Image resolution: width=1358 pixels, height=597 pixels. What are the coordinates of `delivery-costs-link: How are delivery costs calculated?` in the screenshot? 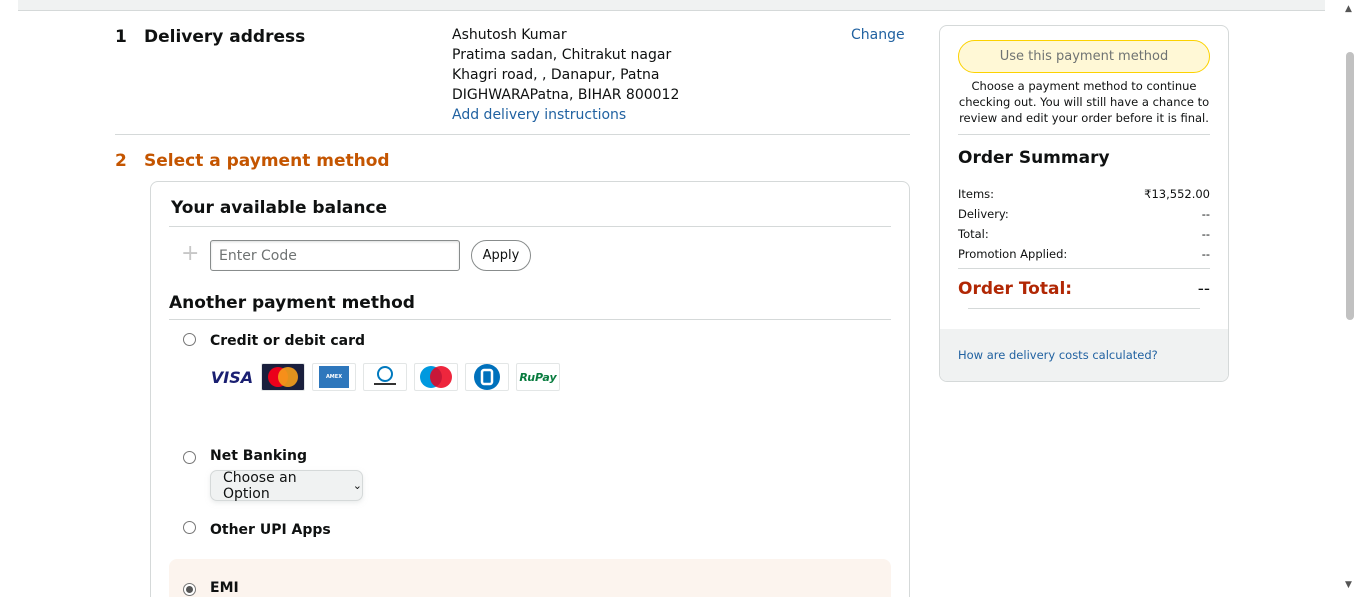 It's located at (1058, 355).